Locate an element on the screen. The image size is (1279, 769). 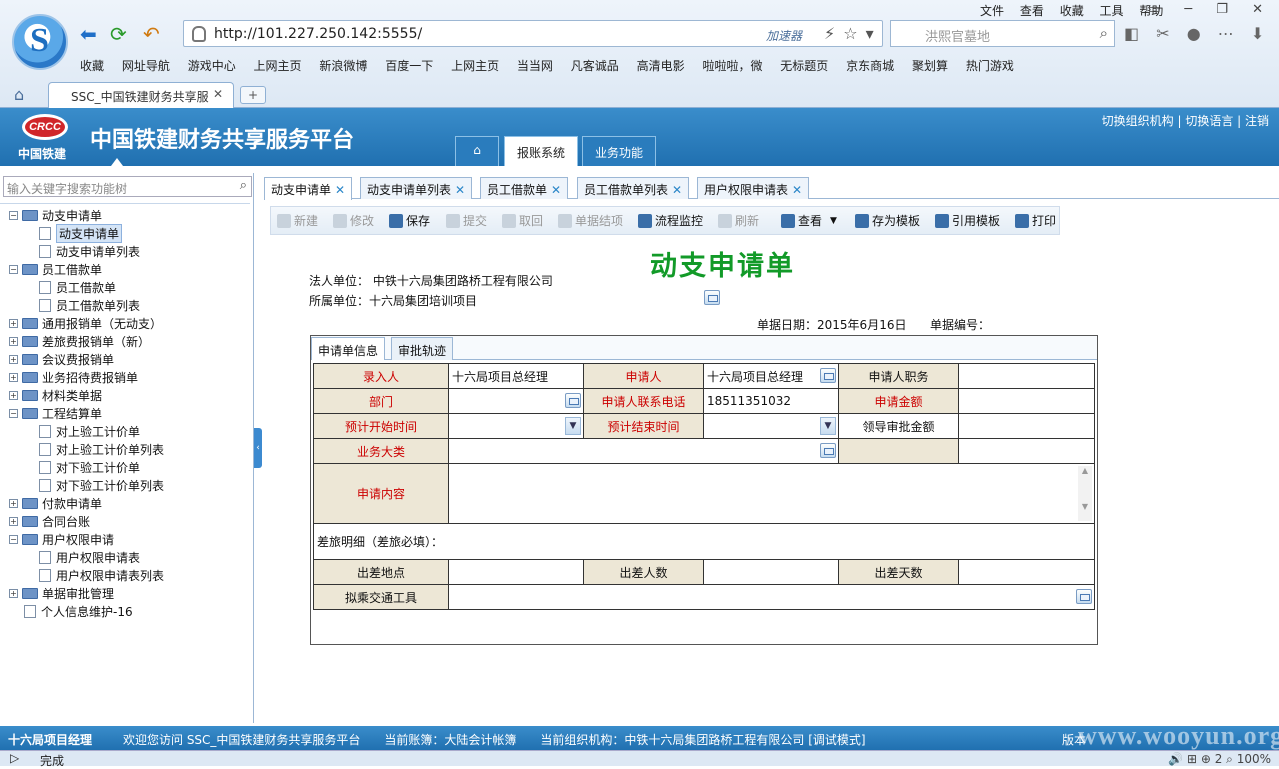
menu-file: 文件 is located at coordinates (992, 11).